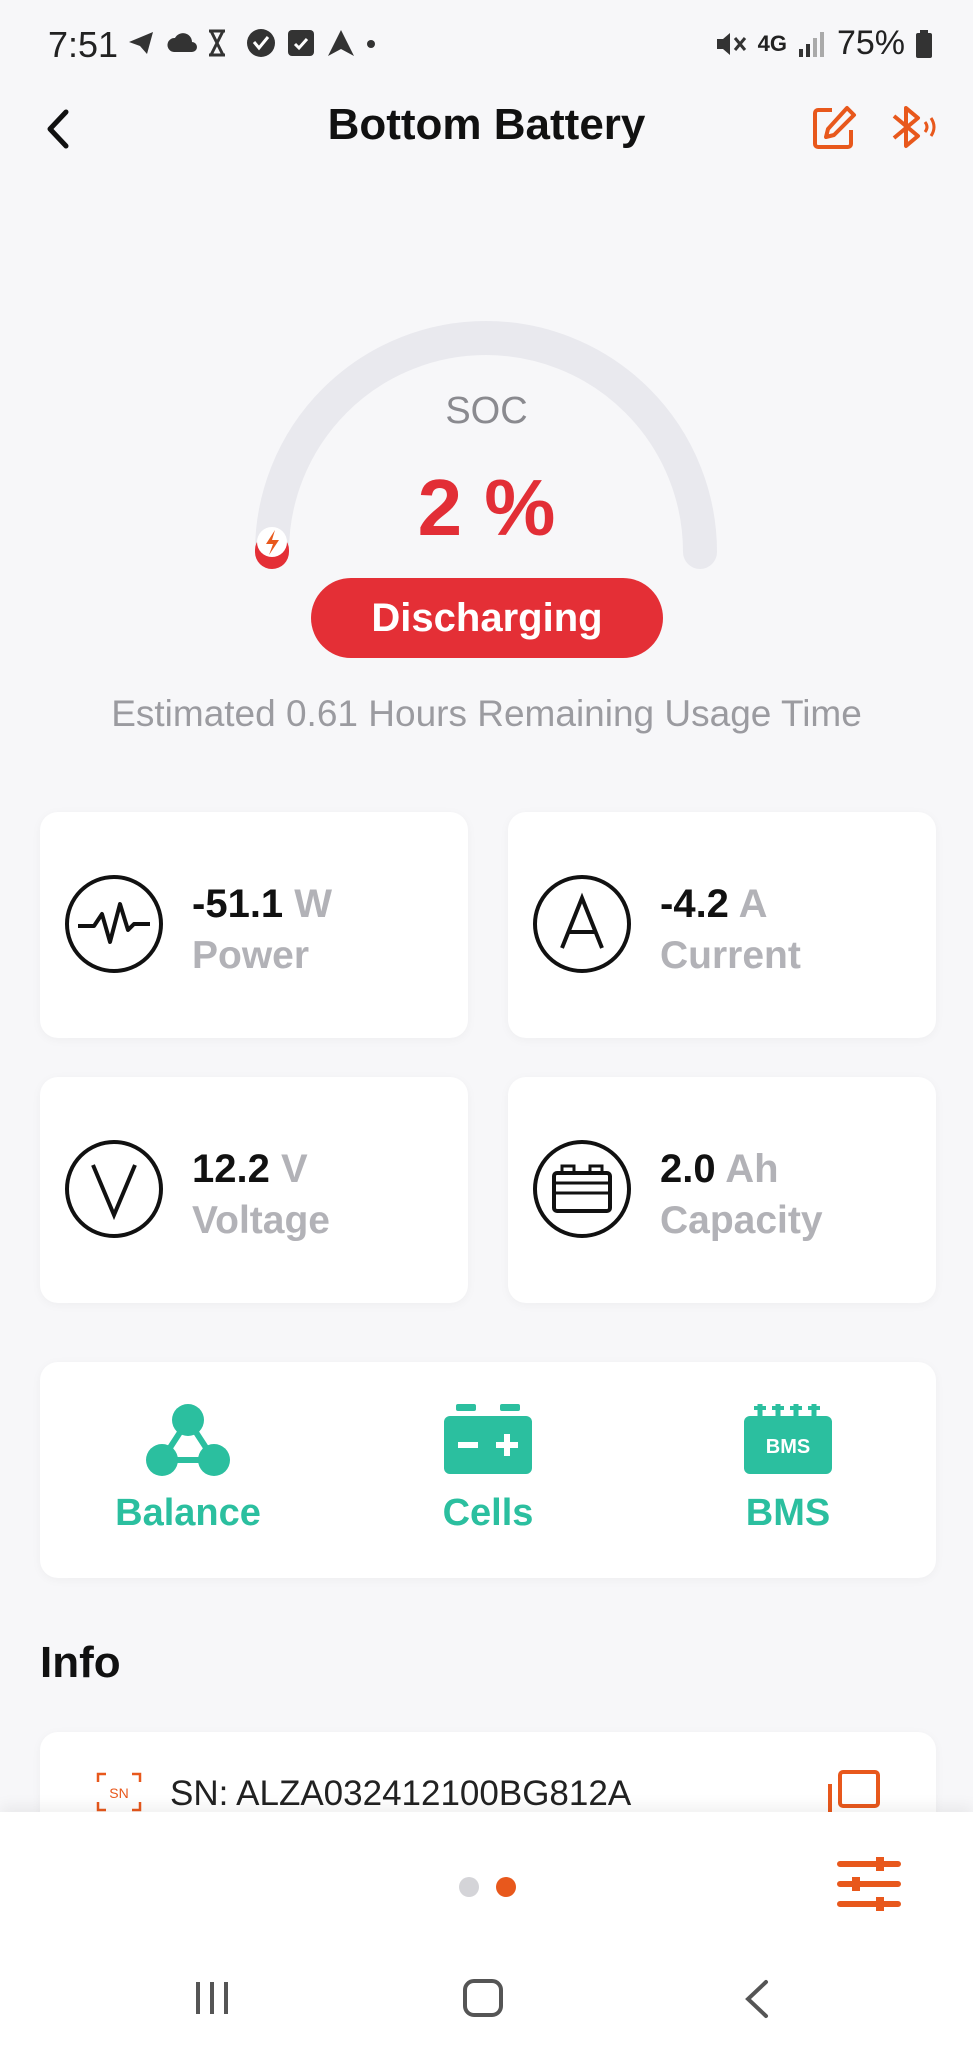  I want to click on battery-capacity-icon, so click(582, 1189).